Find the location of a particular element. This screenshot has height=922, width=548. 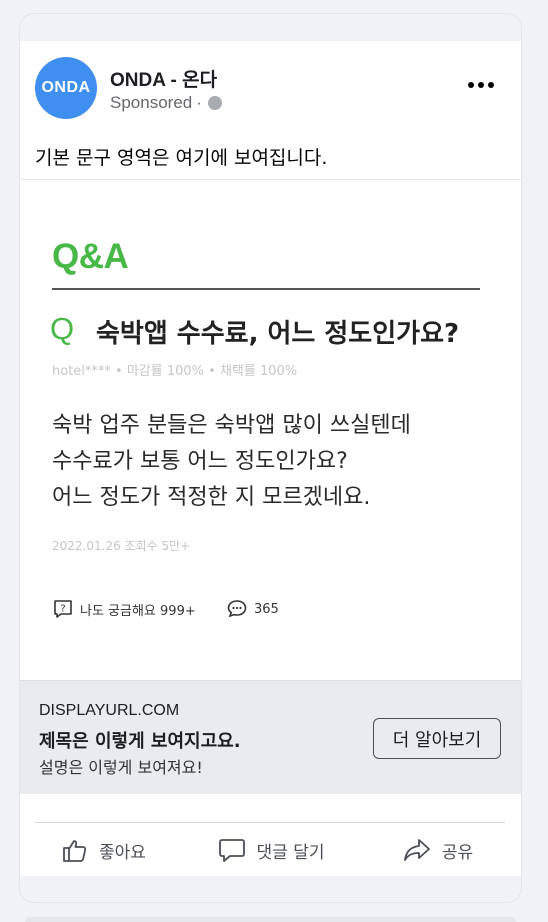

sponsored-label: Sponsored is located at coordinates (151, 103).